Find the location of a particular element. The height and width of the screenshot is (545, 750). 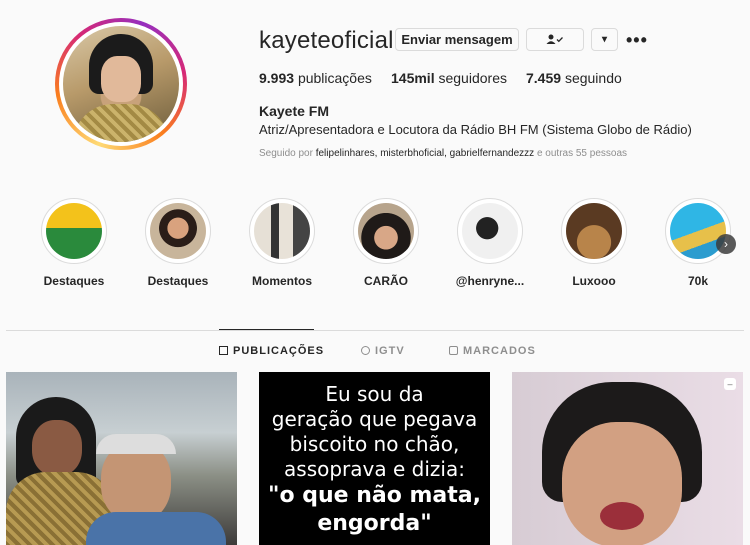

suggestions-dropdown-button: ▾ is located at coordinates (604, 39).